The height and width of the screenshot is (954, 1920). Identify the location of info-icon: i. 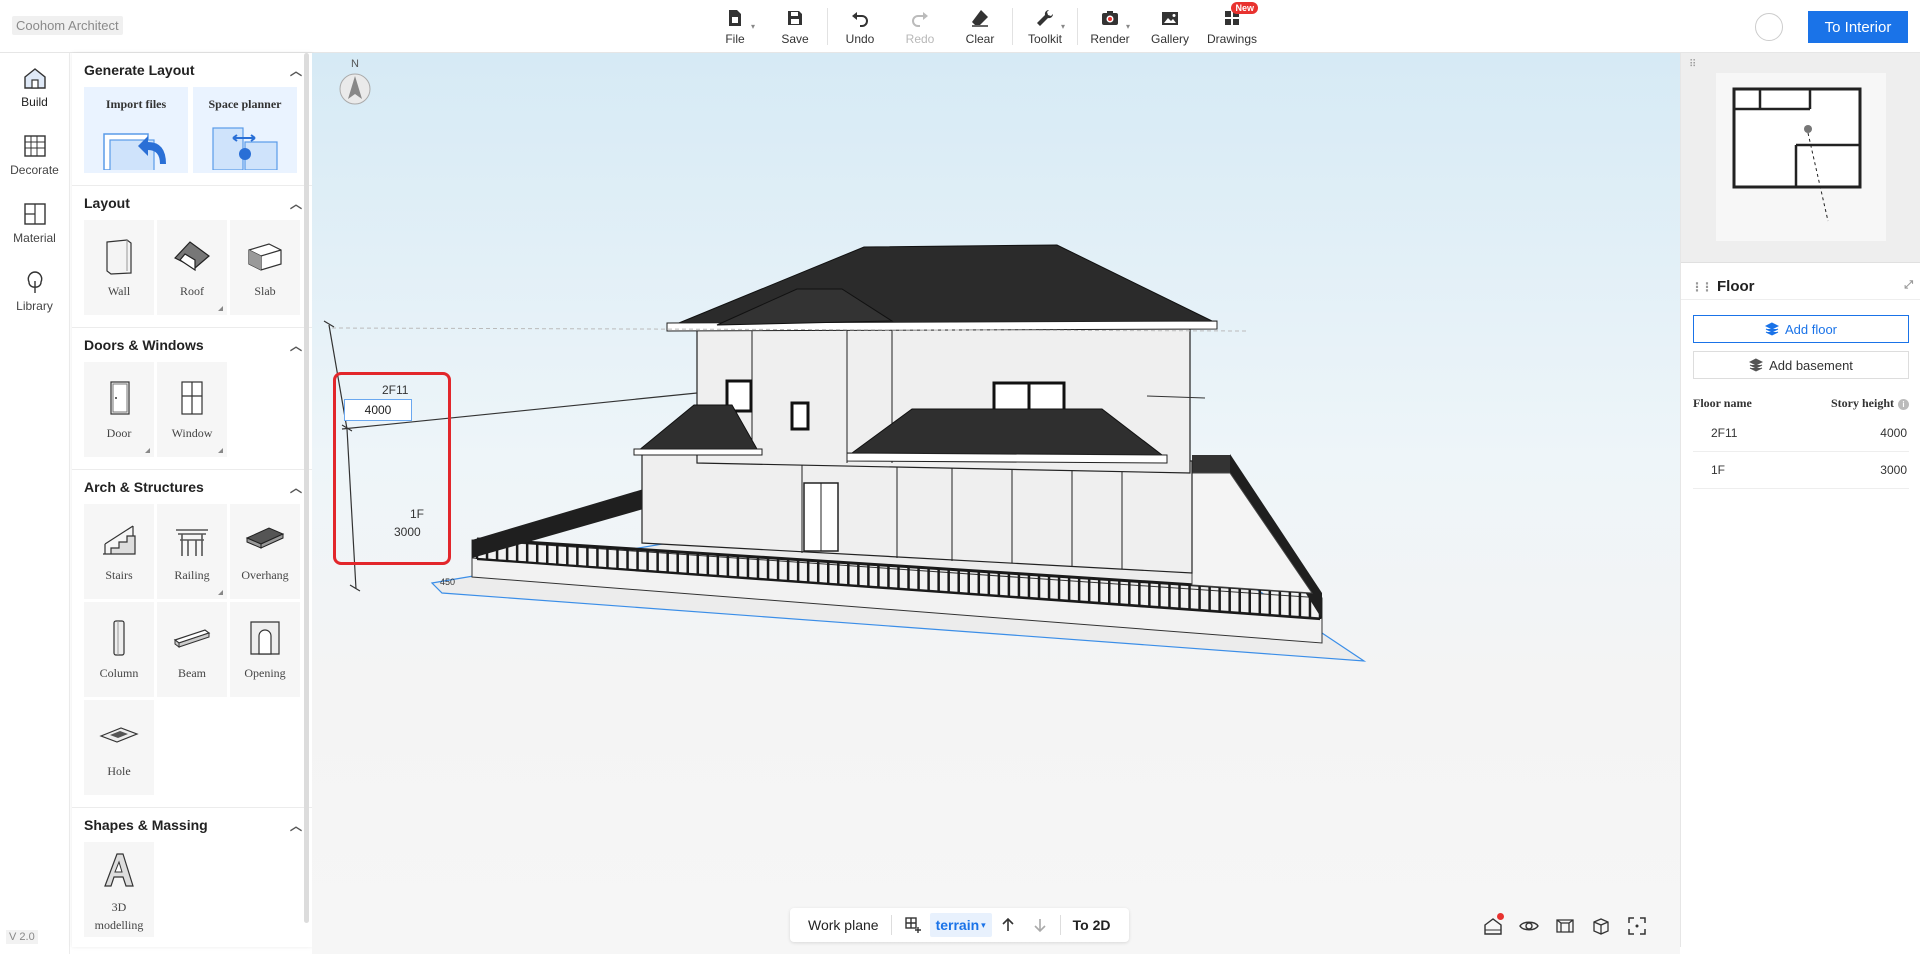
(1903, 404).